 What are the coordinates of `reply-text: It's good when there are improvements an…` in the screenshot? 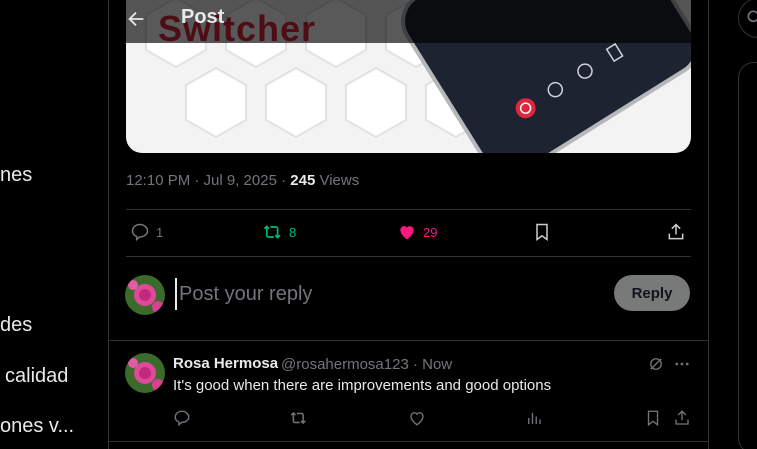 It's located at (362, 385).